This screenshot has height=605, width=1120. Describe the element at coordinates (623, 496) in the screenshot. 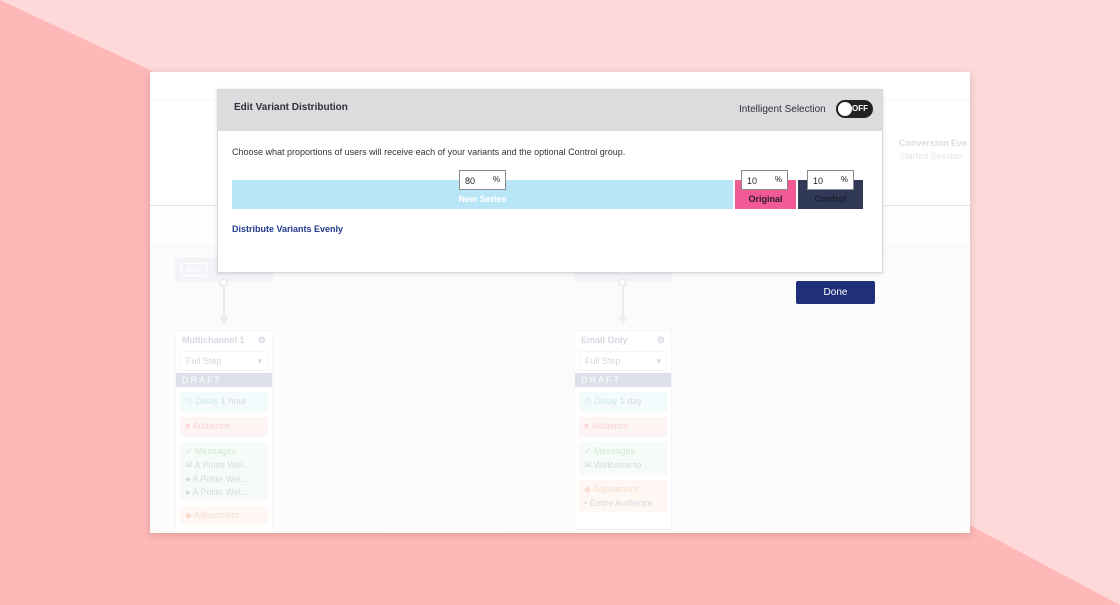

I see `adjustment-chip: ◆ Adjustment • Entire Audience` at that location.